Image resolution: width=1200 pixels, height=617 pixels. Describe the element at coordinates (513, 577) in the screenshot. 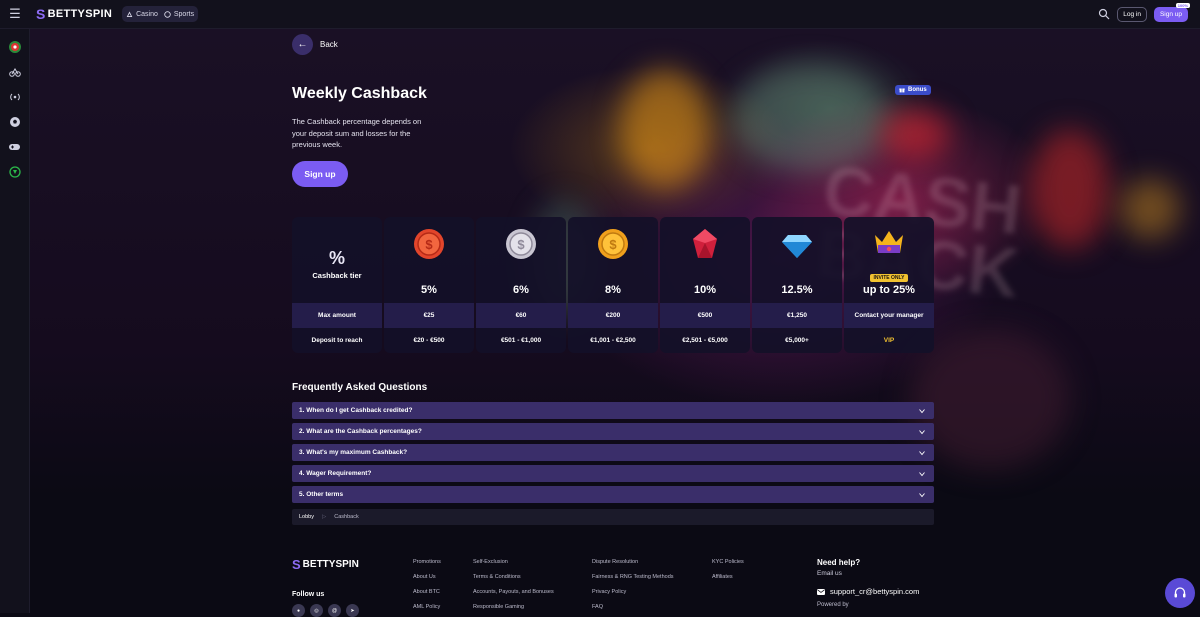

I see `footer-link: Terms & Conditions` at that location.